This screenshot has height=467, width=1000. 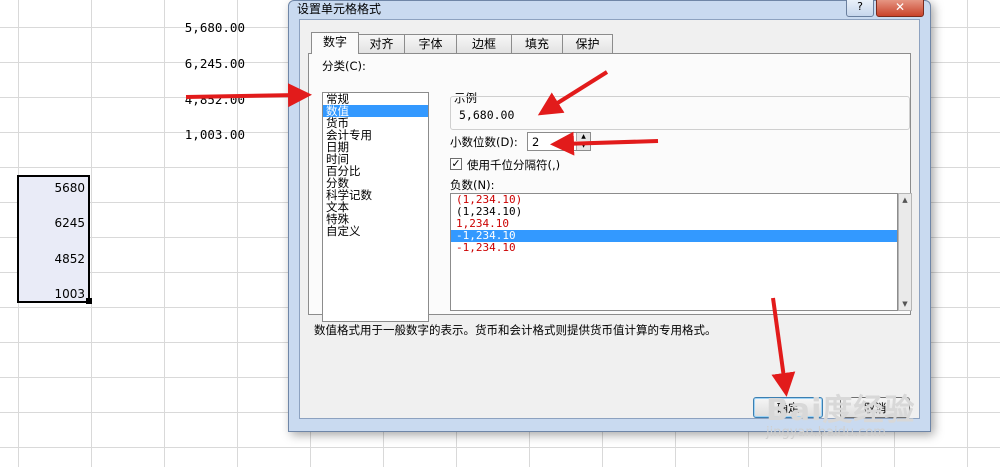 What do you see at coordinates (905, 252) in the screenshot?
I see `negative-list-scrollbar: ▲ ▼` at bounding box center [905, 252].